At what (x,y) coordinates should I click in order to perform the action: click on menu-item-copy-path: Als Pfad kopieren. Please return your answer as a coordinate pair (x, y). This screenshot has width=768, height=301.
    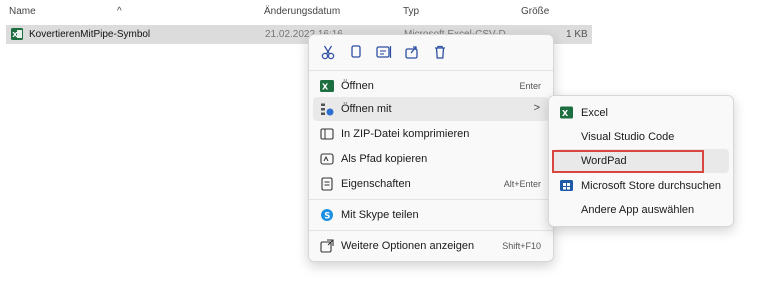
    Looking at the image, I should click on (431, 159).